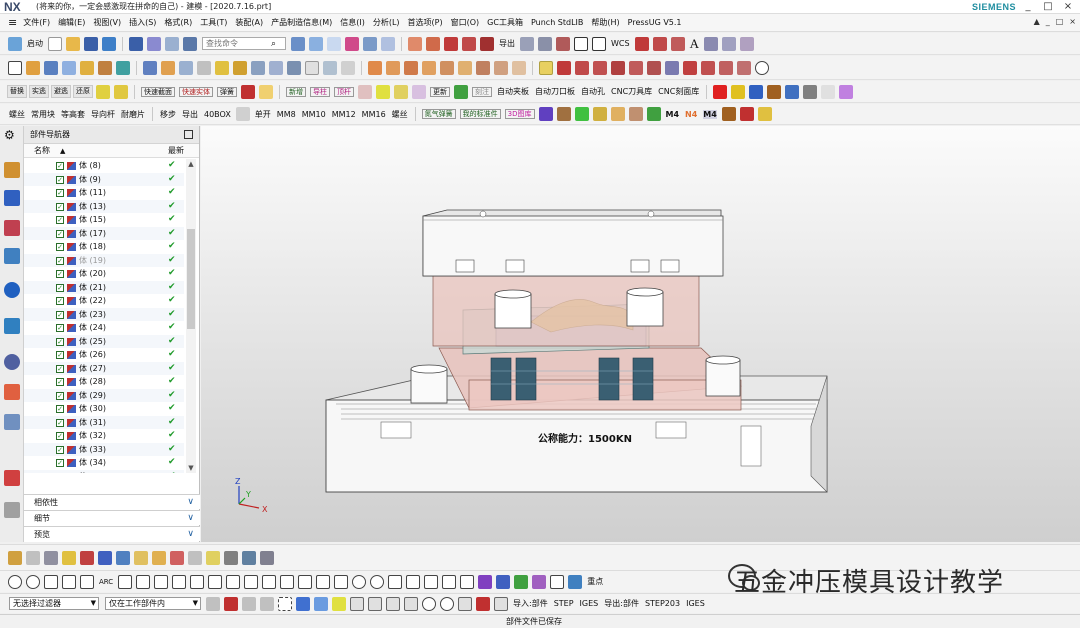 This screenshot has height=628, width=1080. I want to click on screw-button: 螺丝, so click(17, 114).